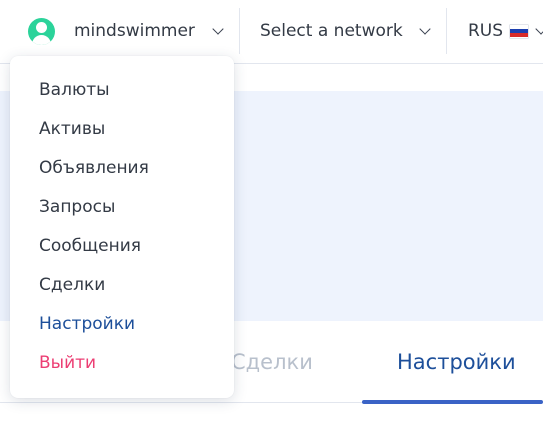 The height and width of the screenshot is (428, 543). Describe the element at coordinates (87, 324) in the screenshot. I see `menu-item-settings: Настройки` at that location.